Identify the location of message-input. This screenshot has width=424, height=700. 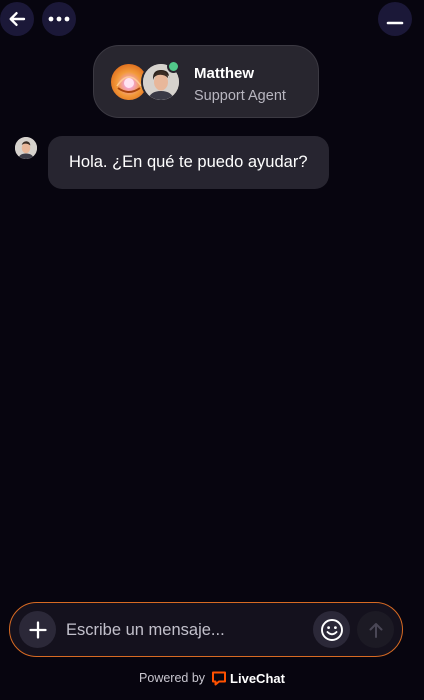
(186, 630).